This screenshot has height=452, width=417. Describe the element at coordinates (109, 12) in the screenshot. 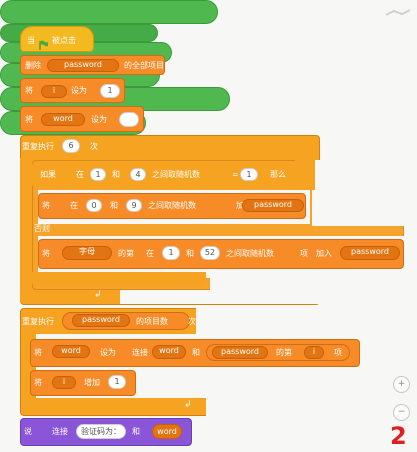

I see `equals-operator` at that location.